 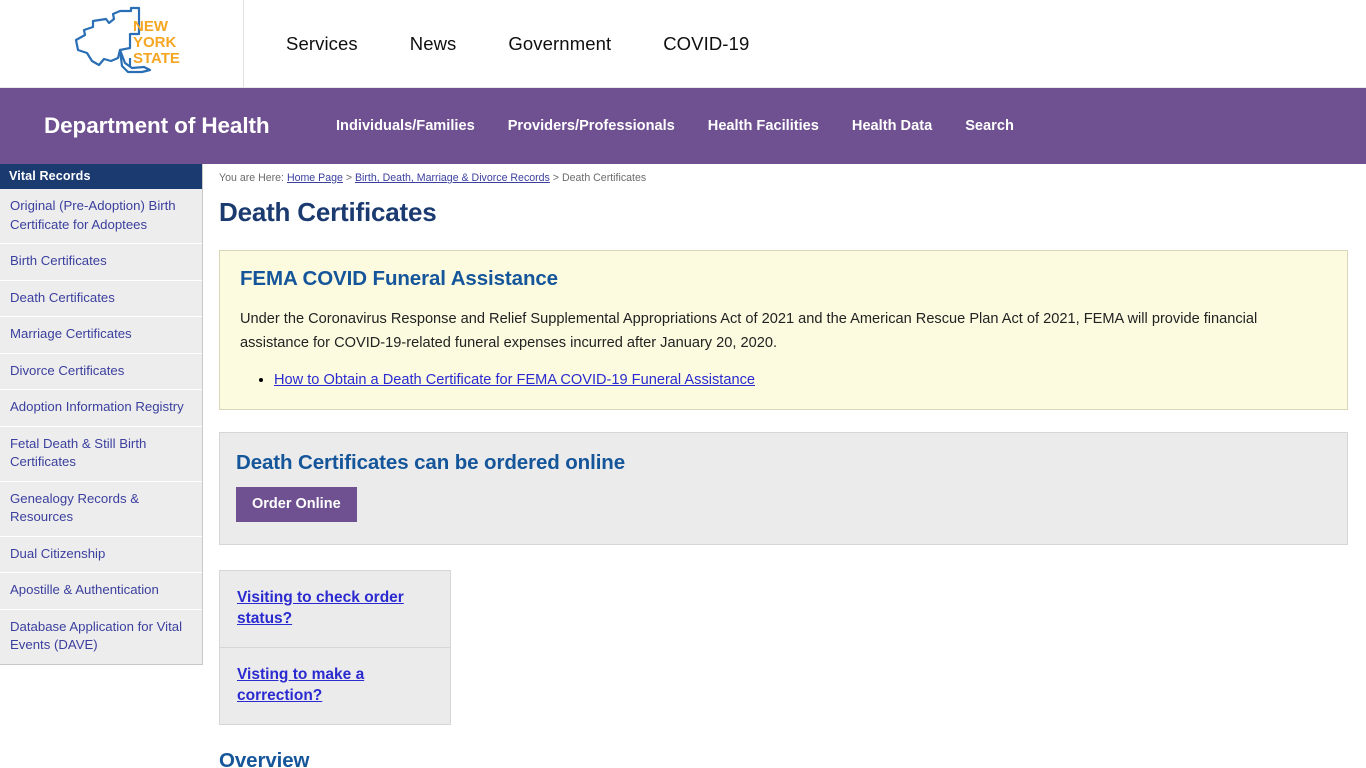 I want to click on order-online-heading: Death Certificates can be ordered online, so click(x=431, y=462).